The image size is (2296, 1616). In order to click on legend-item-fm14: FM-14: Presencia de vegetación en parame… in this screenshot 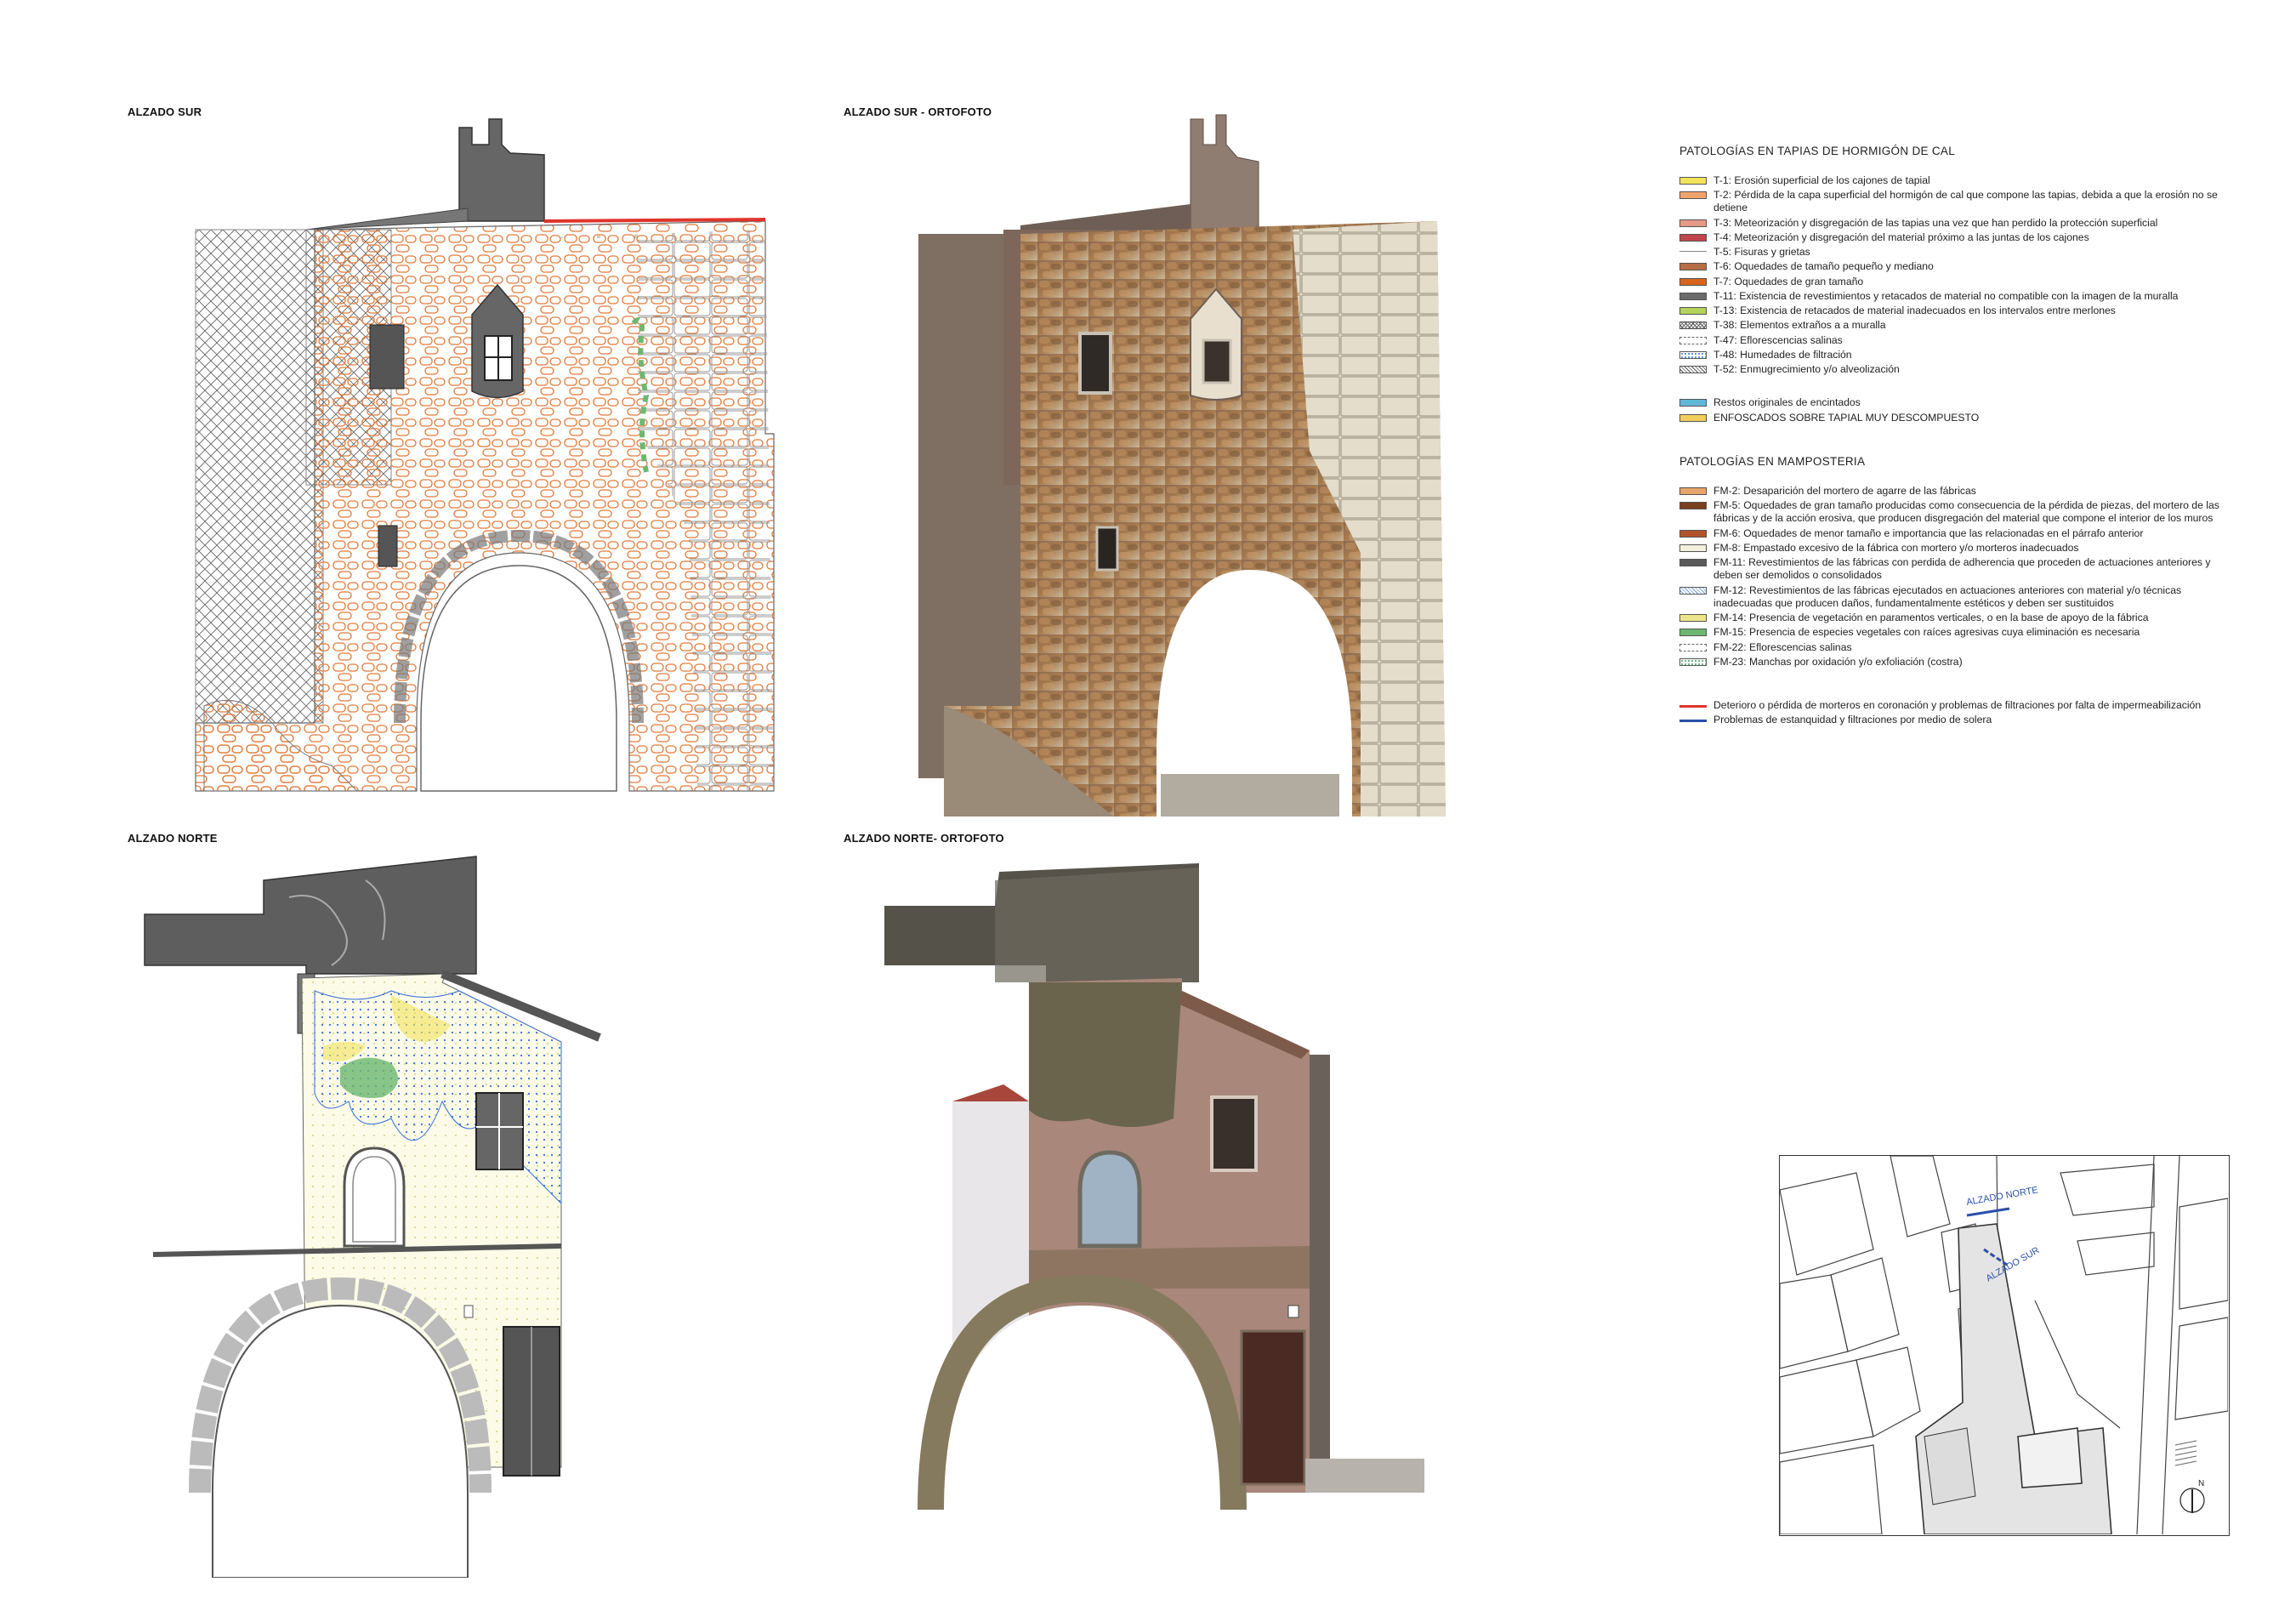, I will do `click(1955, 618)`.